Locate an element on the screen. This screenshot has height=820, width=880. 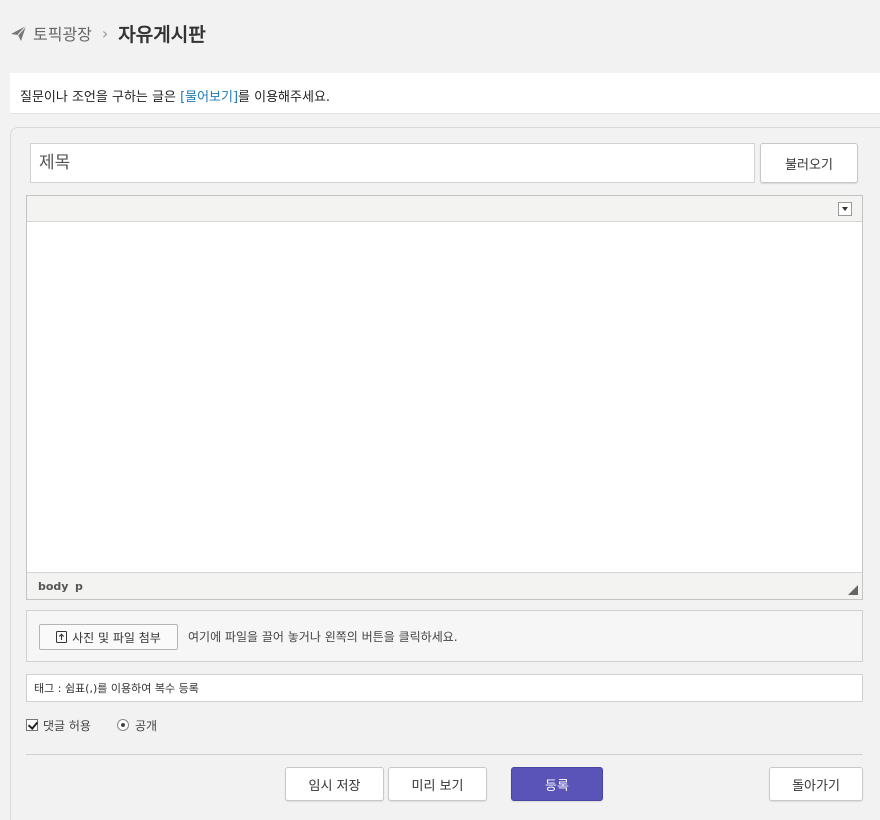
resize-grip-icon is located at coordinates (853, 590).